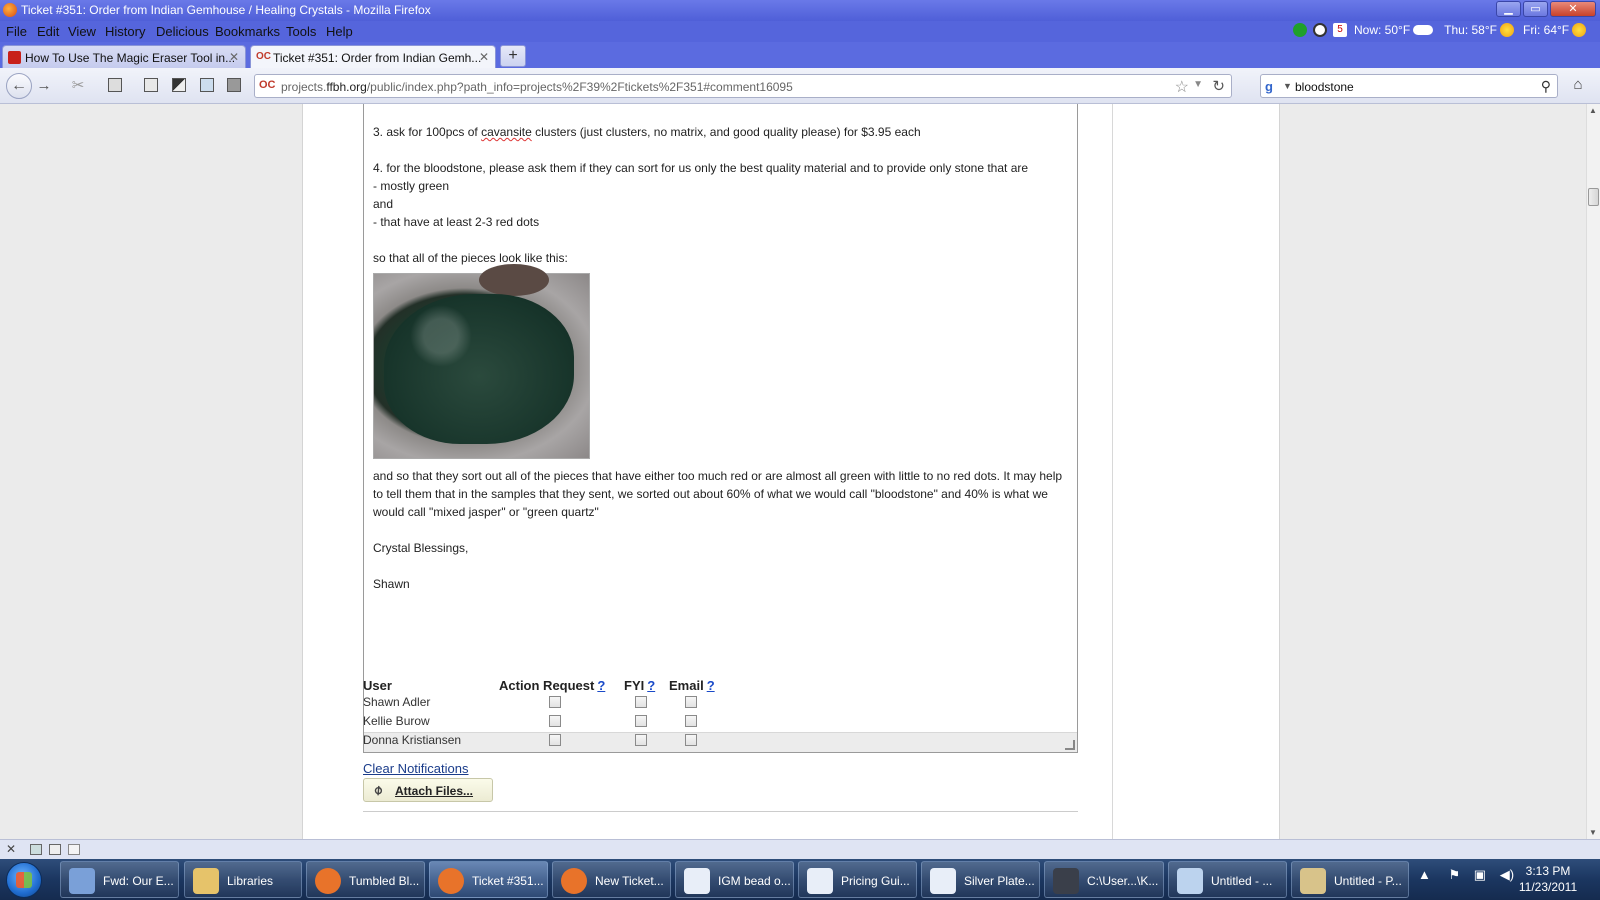 The image size is (1600, 900). I want to click on menu-history: History, so click(125, 31).